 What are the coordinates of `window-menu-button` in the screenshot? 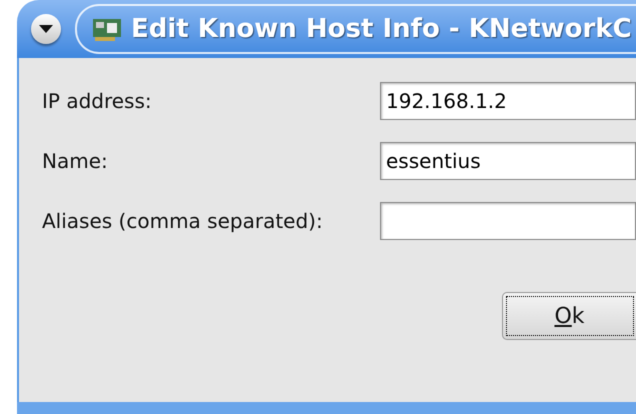 It's located at (46, 29).